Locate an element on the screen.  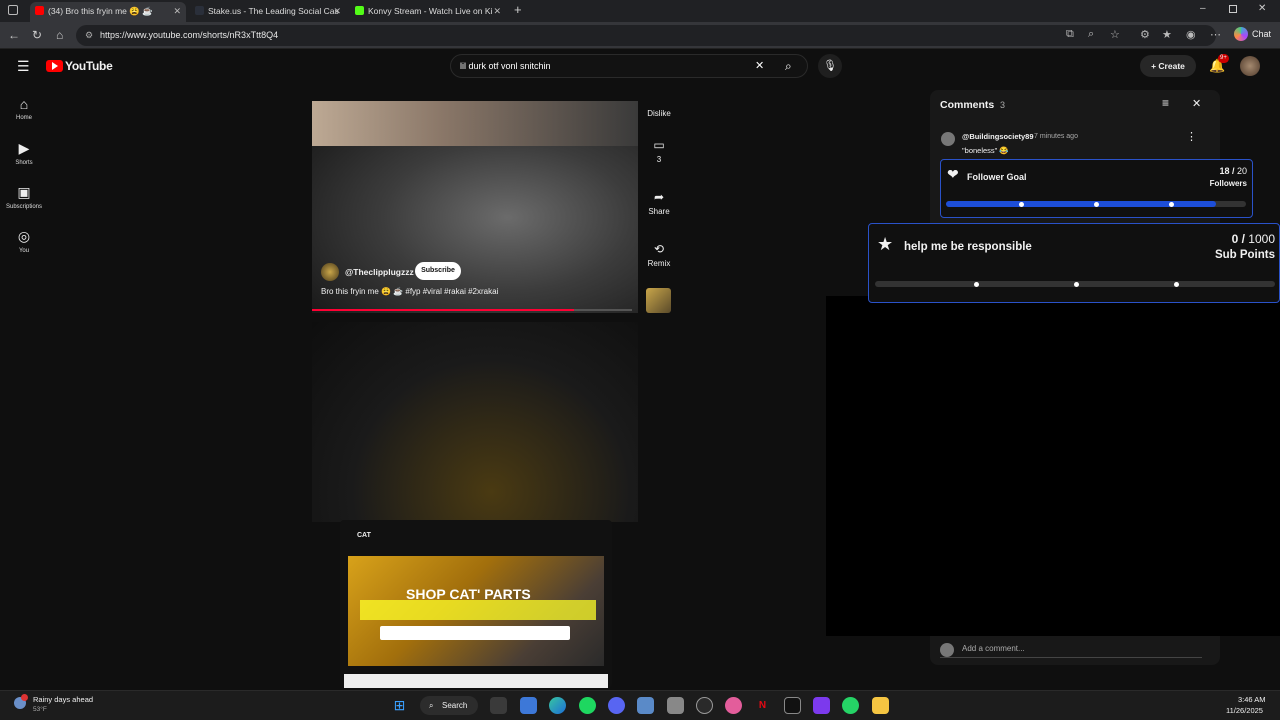
follower-goal-target: 20 is located at coordinates (1241, 171).